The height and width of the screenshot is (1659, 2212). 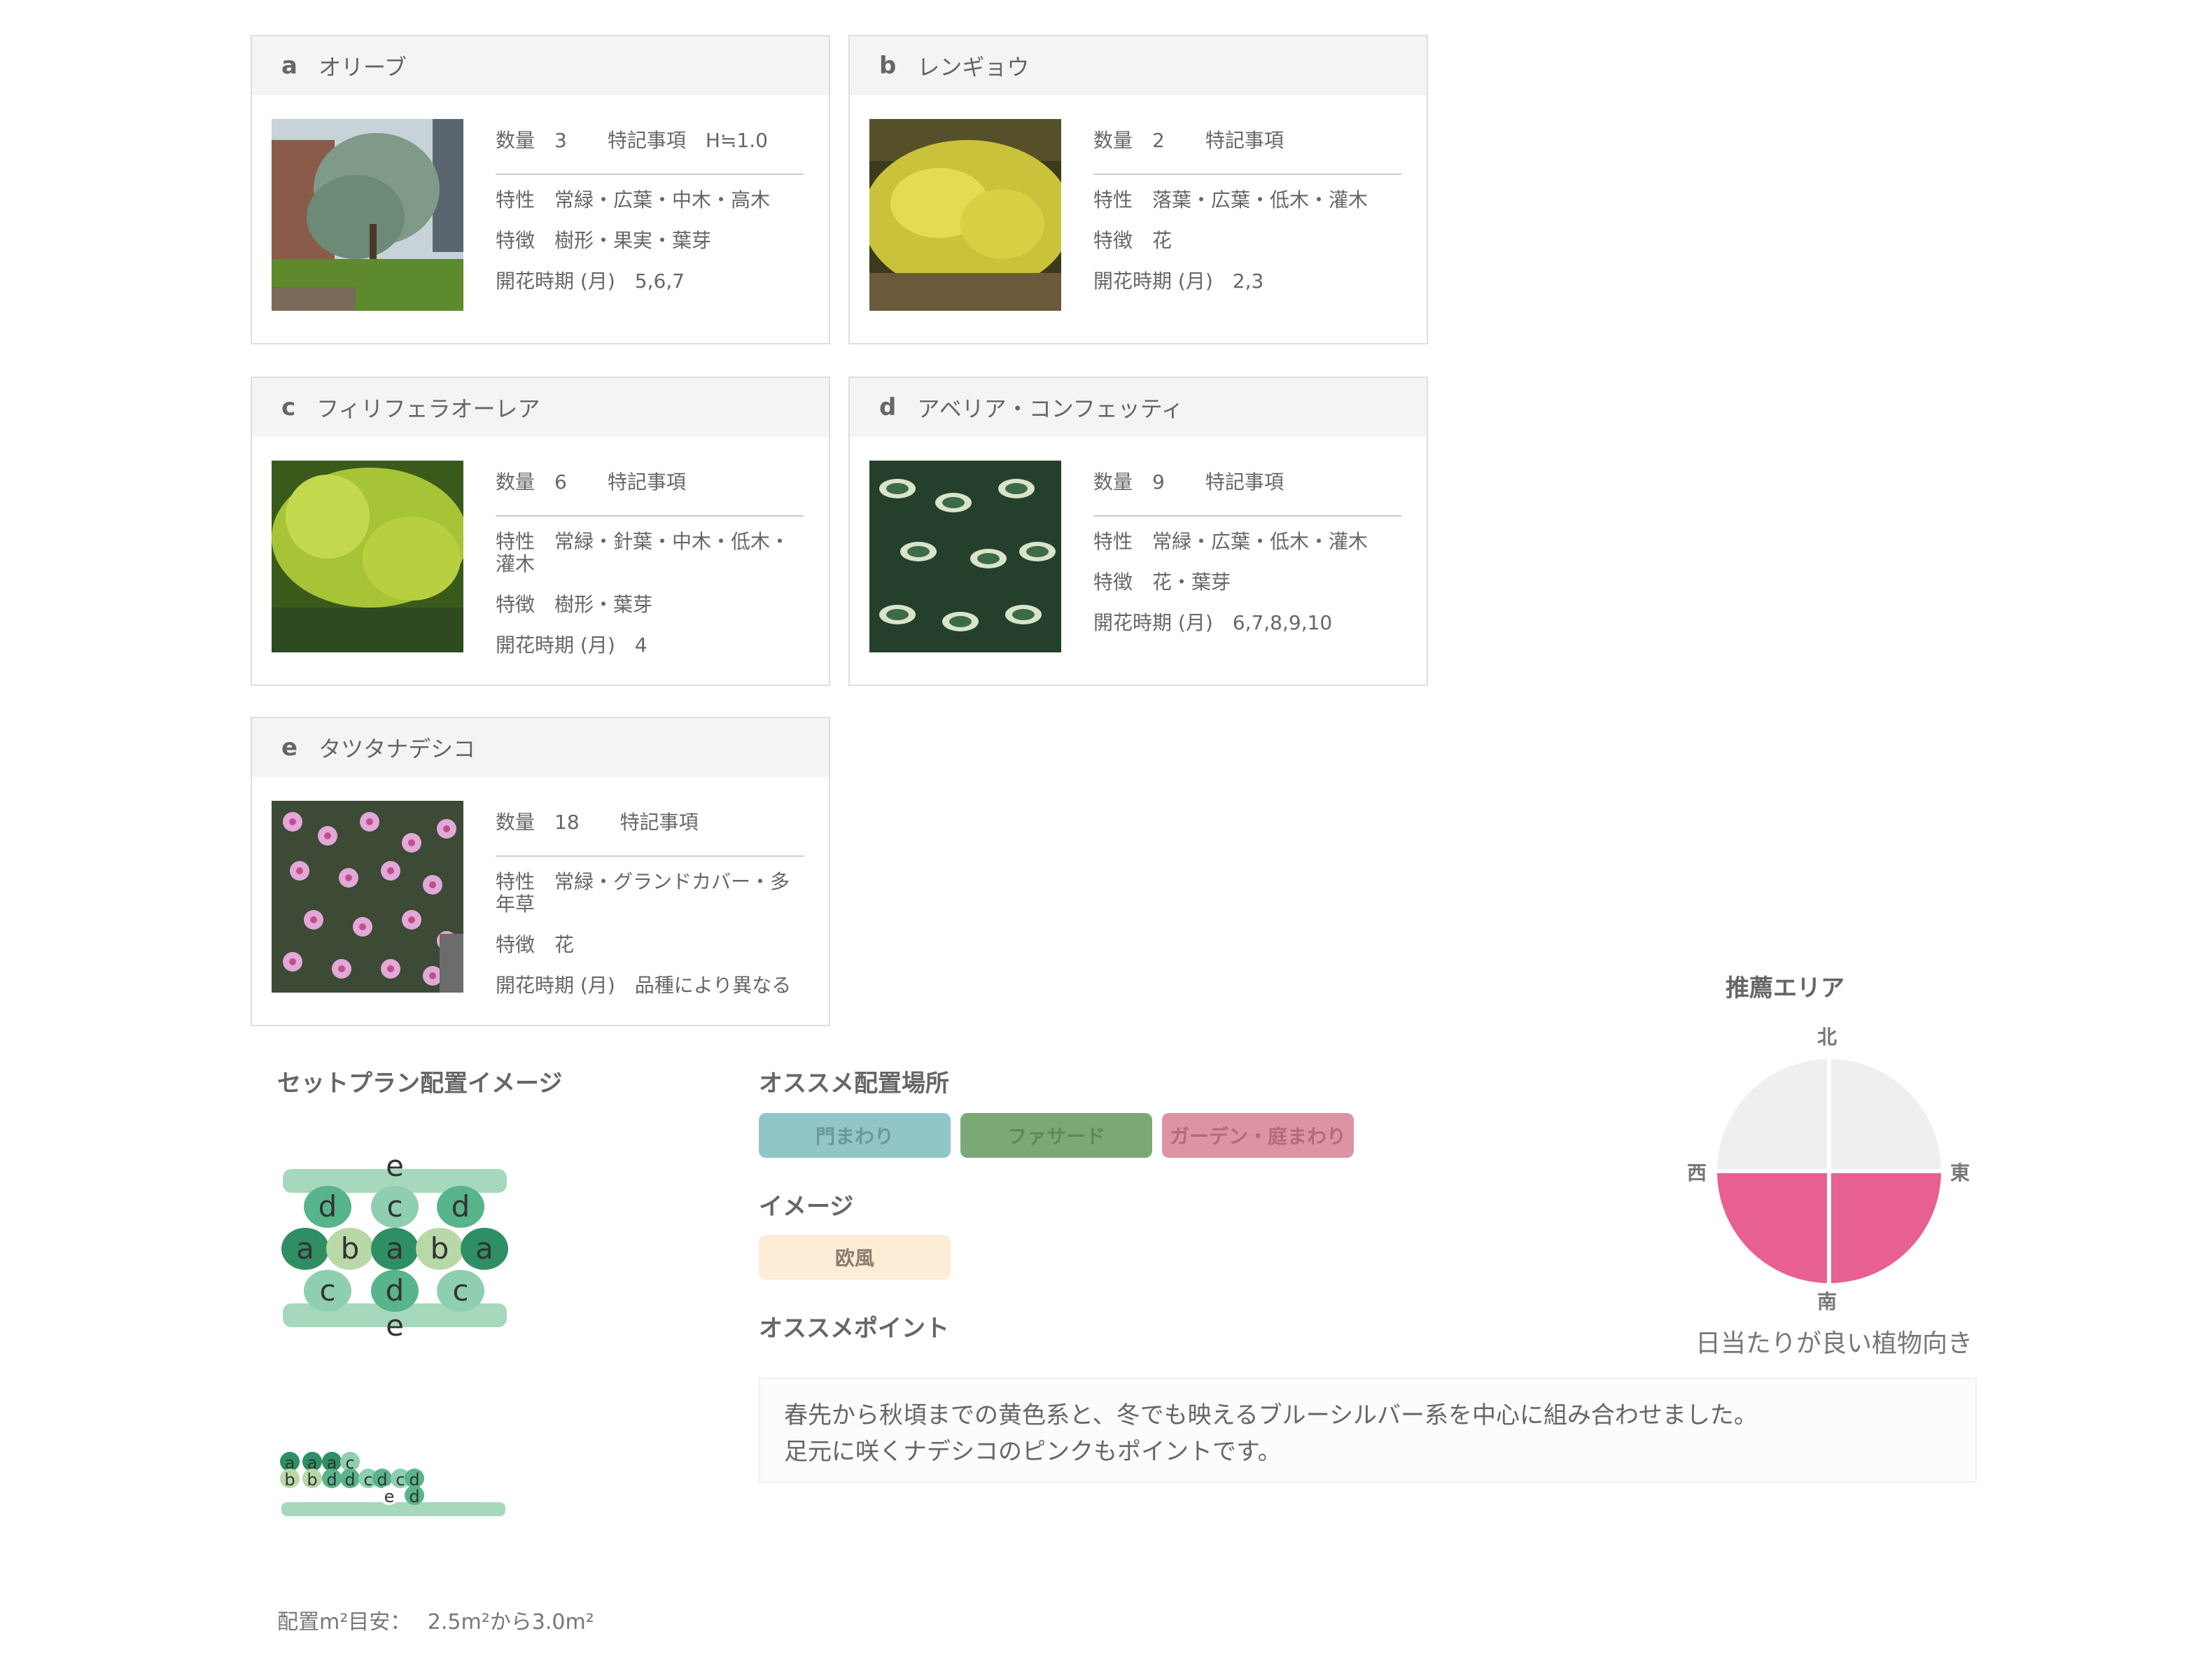 I want to click on trait-value: 落葉・広葉・低木・灌木, so click(x=1260, y=199).